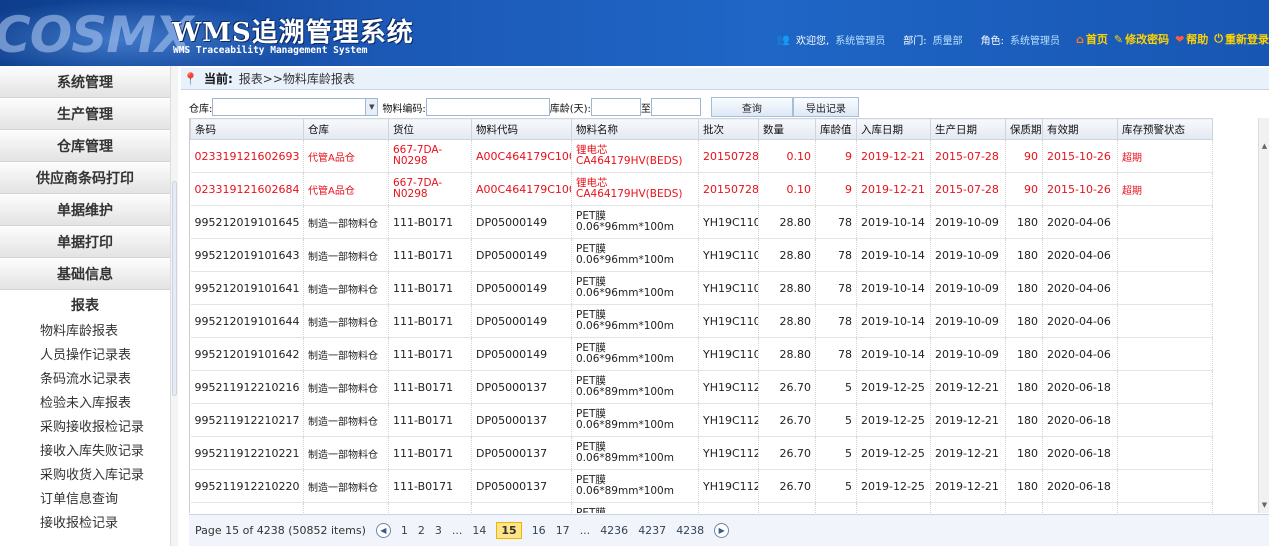 The height and width of the screenshot is (546, 1269). What do you see at coordinates (85, 210) in the screenshot?
I see `sidebar-group-document-maintenance: 单据维护` at bounding box center [85, 210].